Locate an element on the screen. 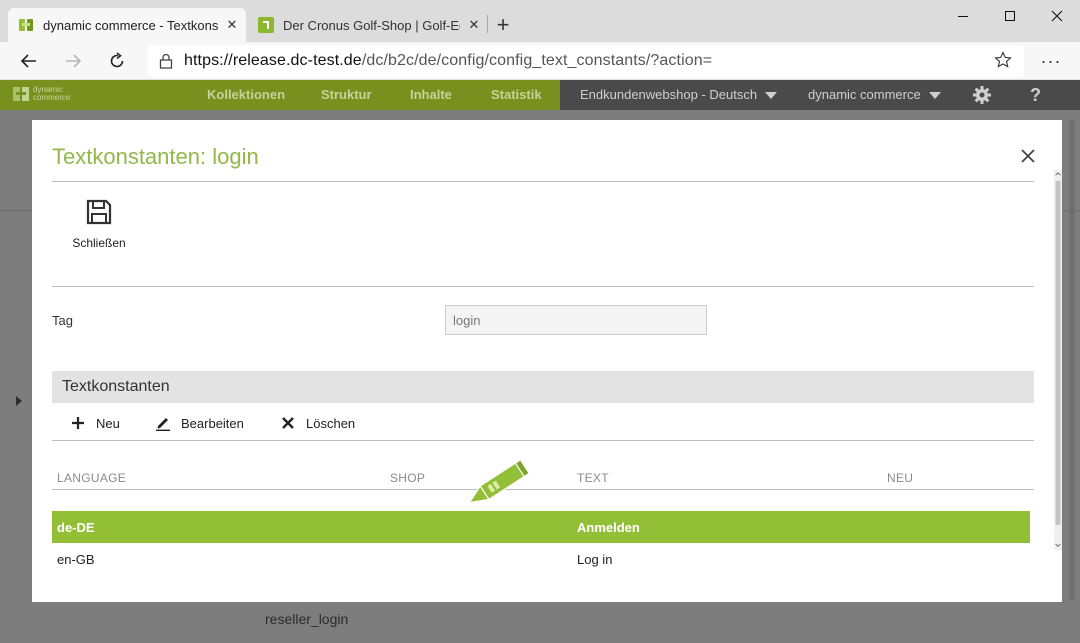  page-scrollbar is located at coordinates (1072, 360).